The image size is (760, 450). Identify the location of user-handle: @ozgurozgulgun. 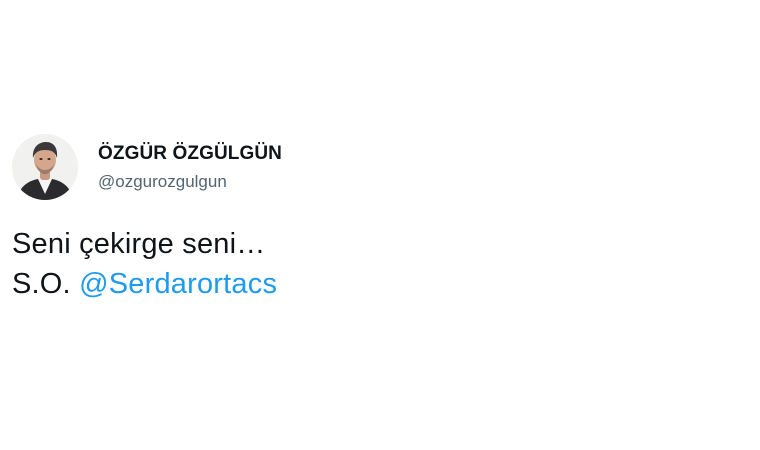
(190, 182).